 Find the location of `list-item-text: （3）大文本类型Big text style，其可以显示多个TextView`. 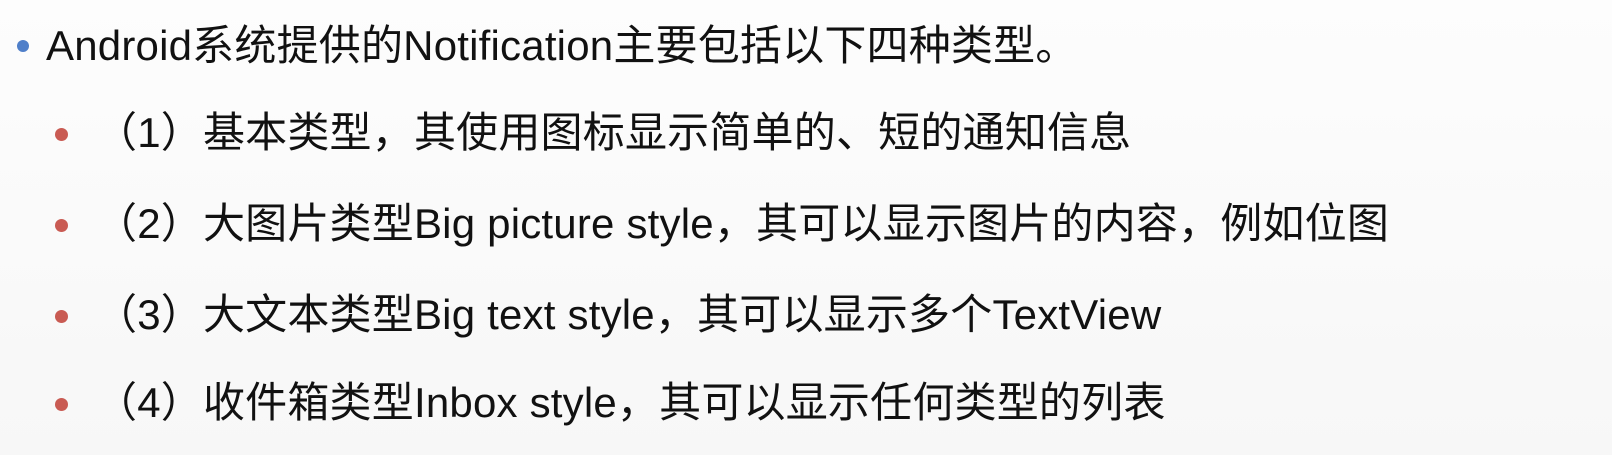

list-item-text: （3）大文本类型Big text style，其可以显示多个TextView is located at coordinates (628, 314).